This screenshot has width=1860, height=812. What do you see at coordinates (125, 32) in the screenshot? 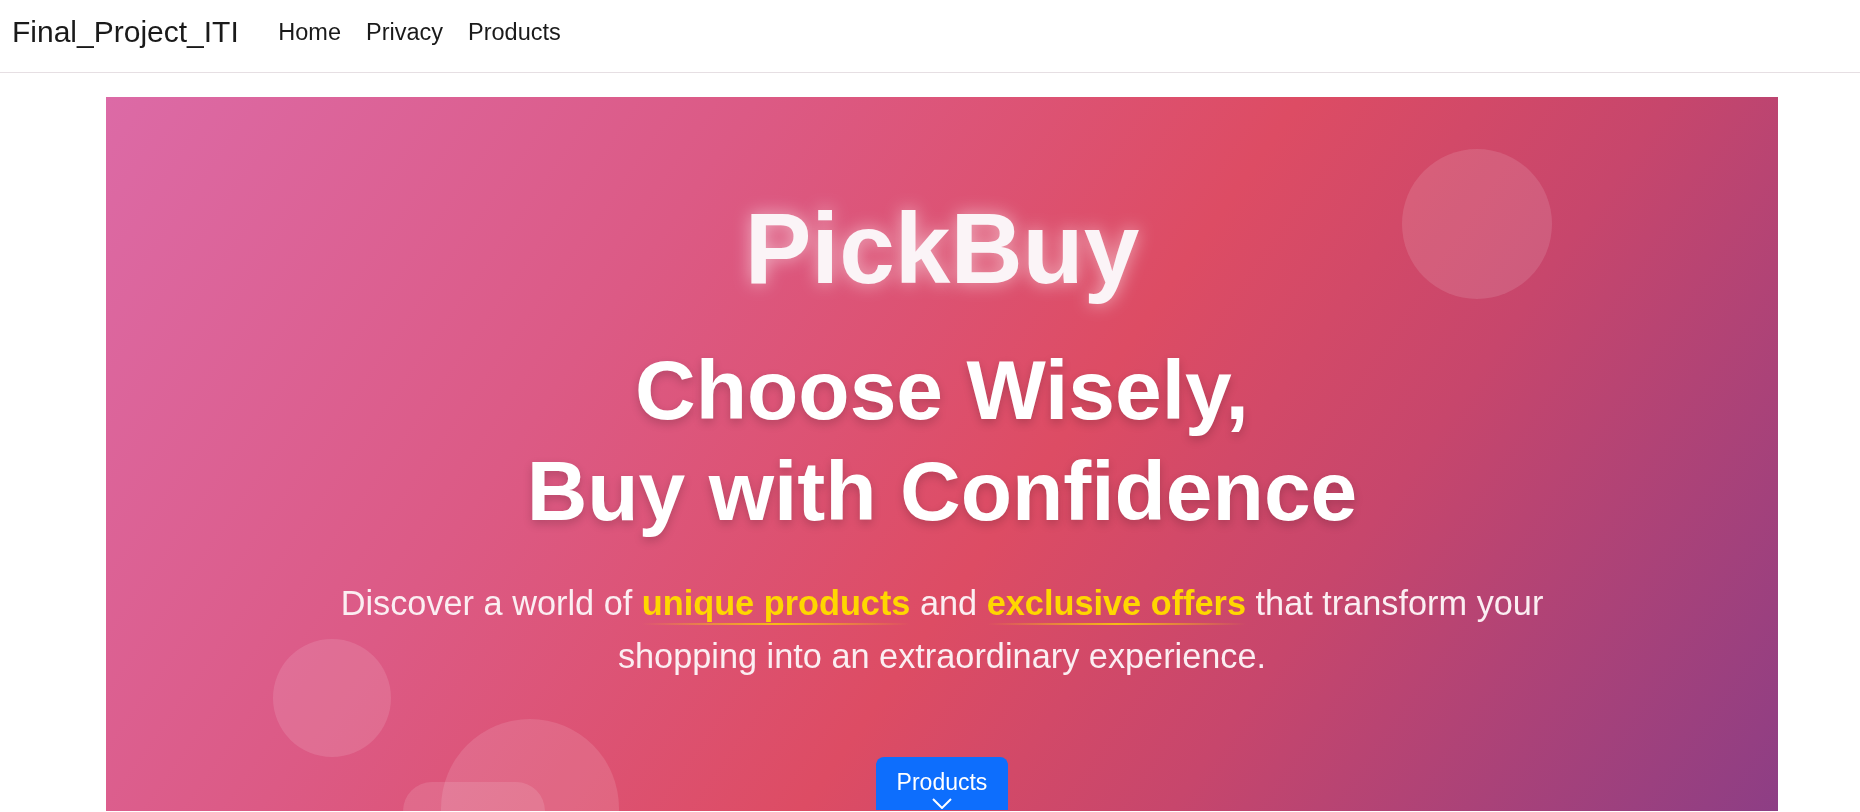
I see `brand-link: Final_Project_ITI` at bounding box center [125, 32].